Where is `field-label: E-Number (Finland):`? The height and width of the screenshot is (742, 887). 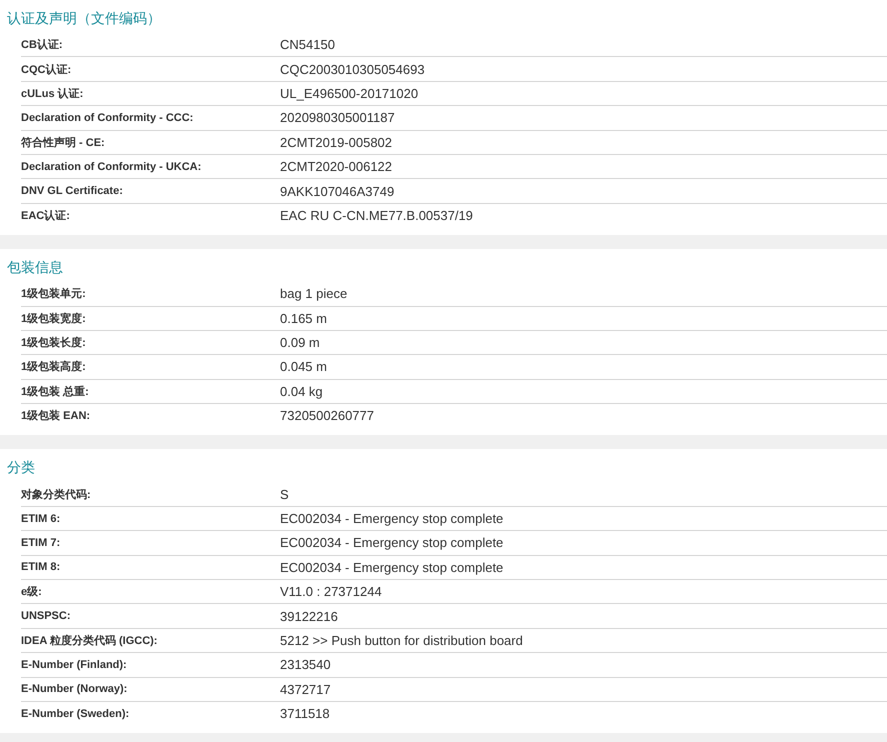 field-label: E-Number (Finland): is located at coordinates (74, 664).